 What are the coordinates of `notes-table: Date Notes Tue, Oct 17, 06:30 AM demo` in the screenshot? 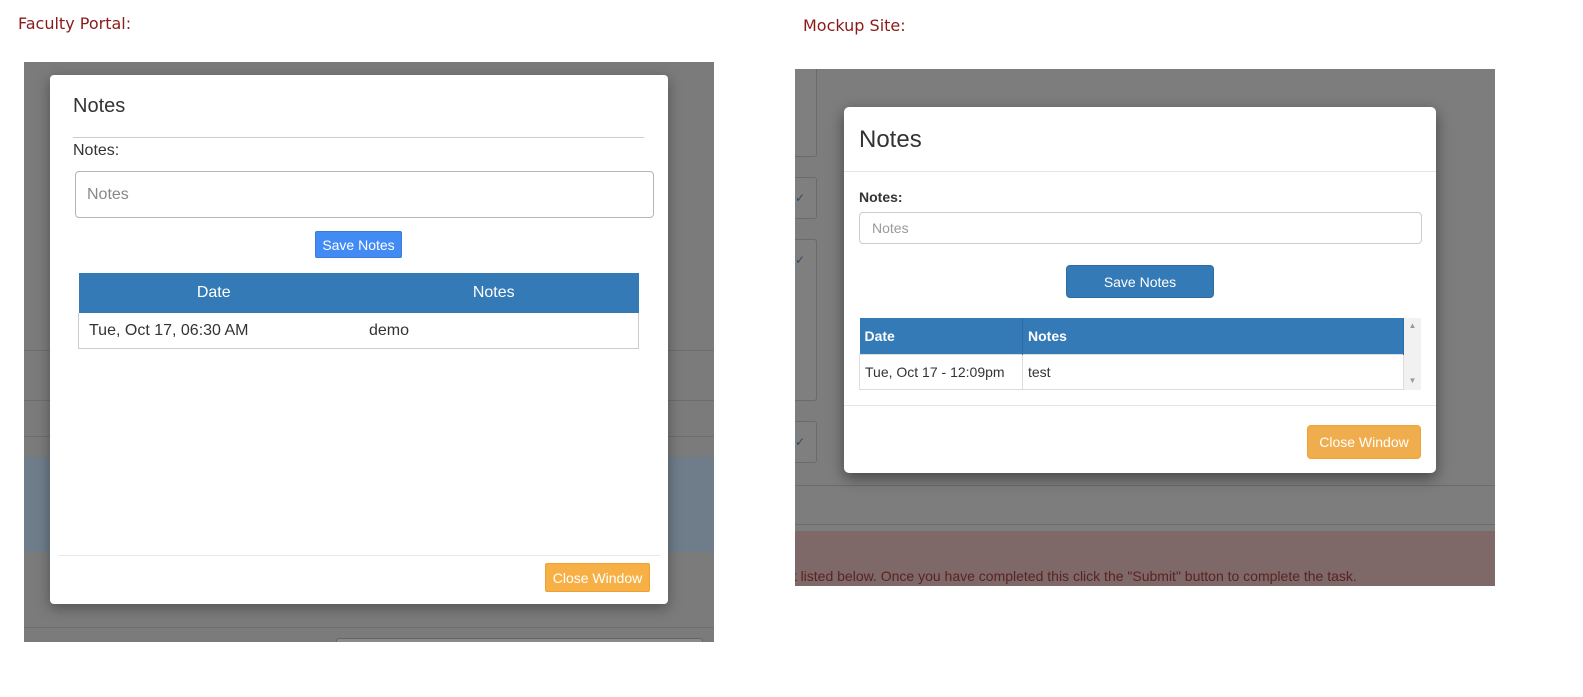 It's located at (358, 311).